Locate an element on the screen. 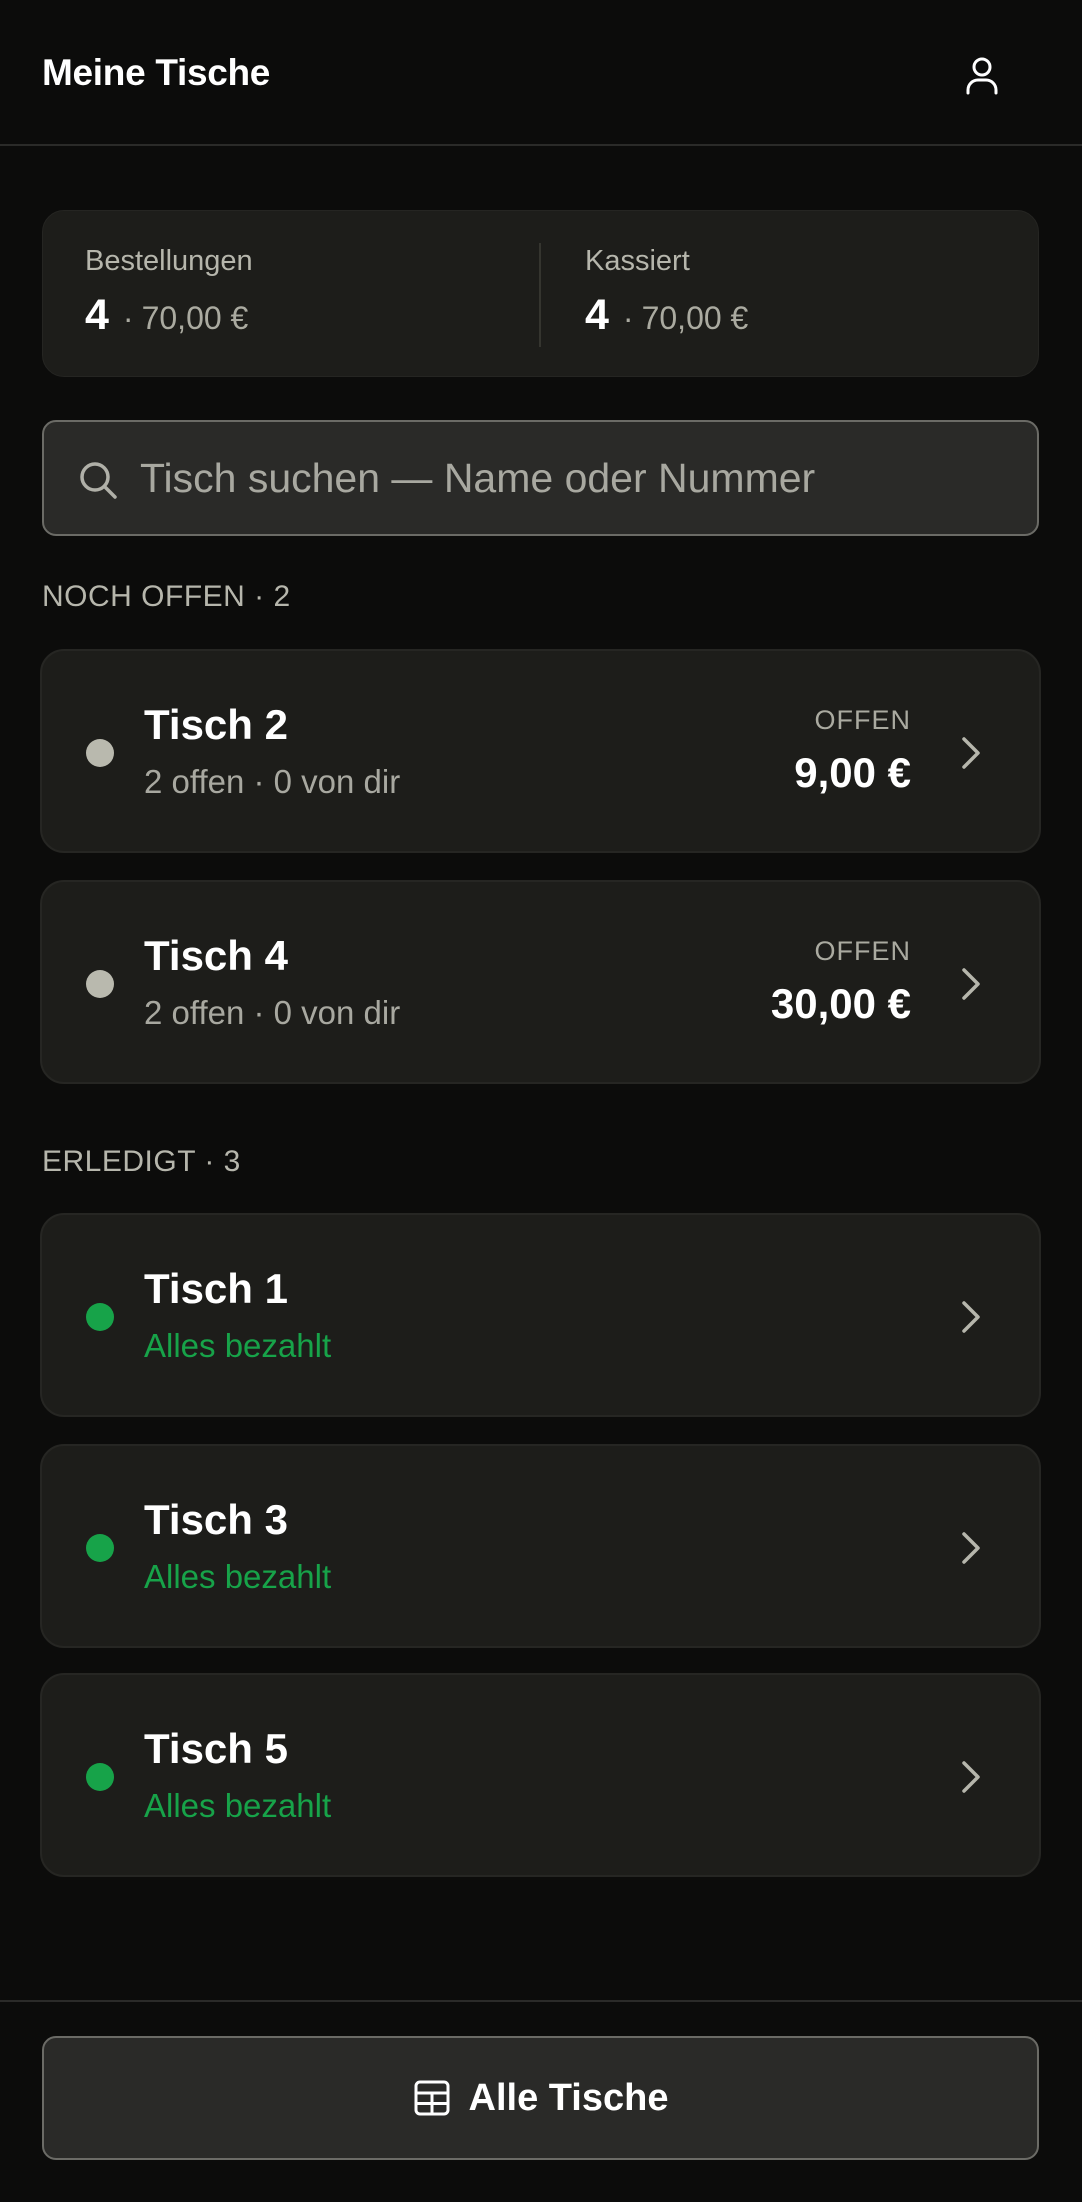 This screenshot has height=2202, width=1082. section-title-open: NOCH OFFEN · 2 is located at coordinates (166, 596).